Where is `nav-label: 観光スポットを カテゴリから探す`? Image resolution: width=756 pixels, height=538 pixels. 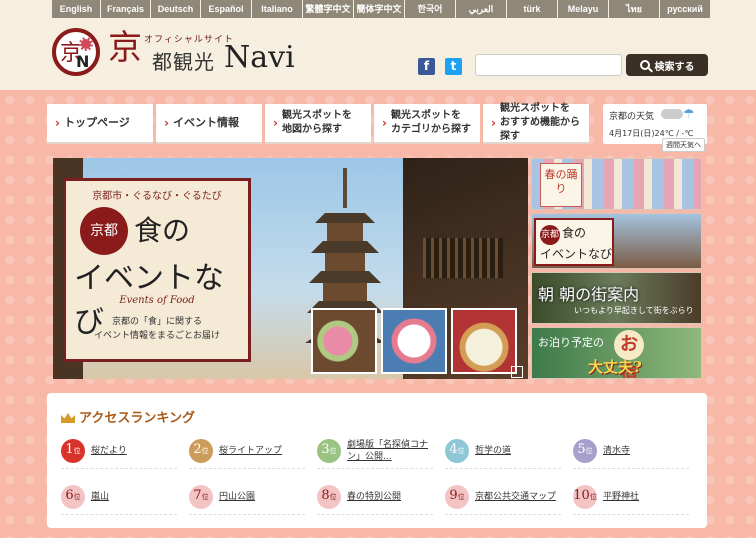
nav-label: 観光スポットを カテゴリから探す is located at coordinates (430, 122).